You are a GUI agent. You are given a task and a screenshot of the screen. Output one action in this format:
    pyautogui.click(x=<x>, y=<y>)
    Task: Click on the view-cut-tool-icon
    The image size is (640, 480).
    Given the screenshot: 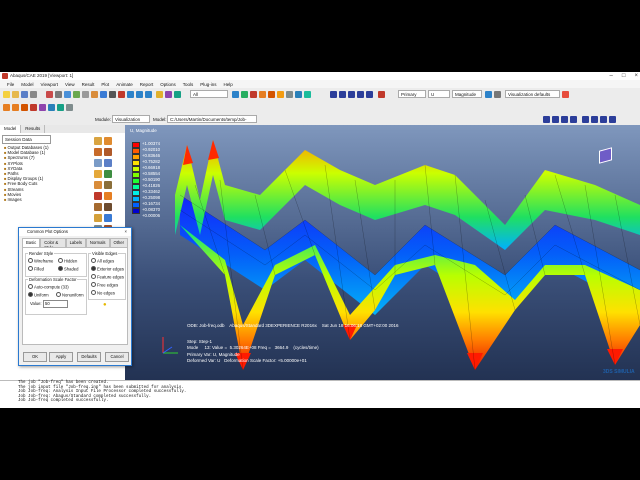 What is the action you would take?
    pyautogui.click(x=98, y=185)
    